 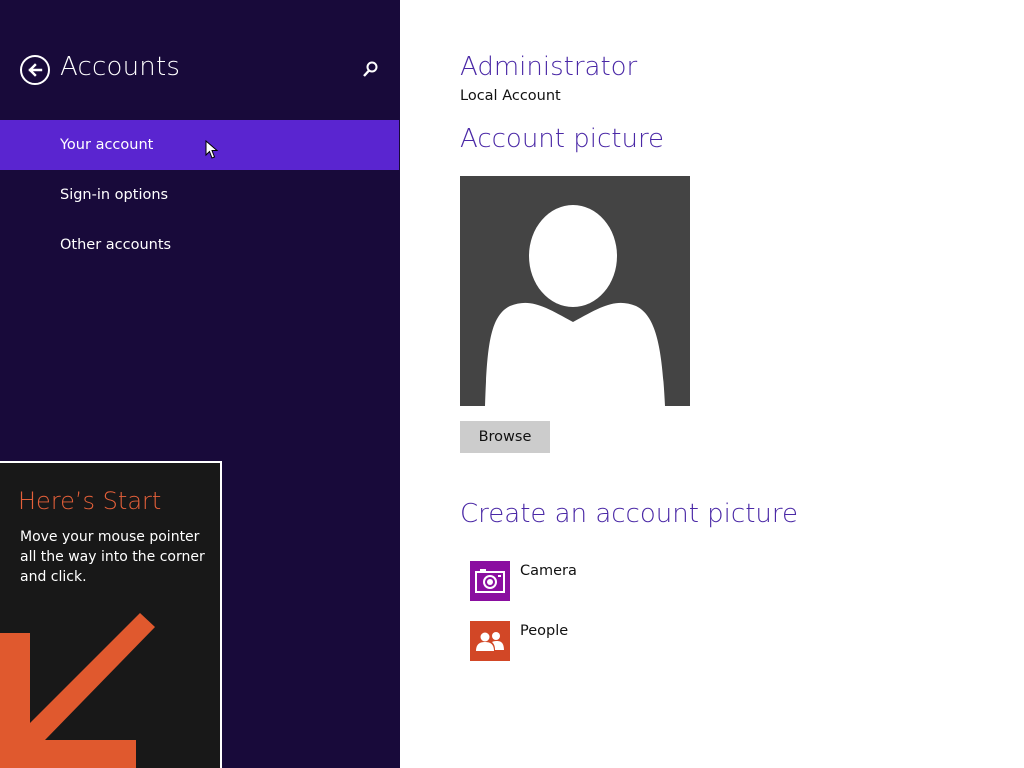 I want to click on account-picture, so click(x=575, y=291).